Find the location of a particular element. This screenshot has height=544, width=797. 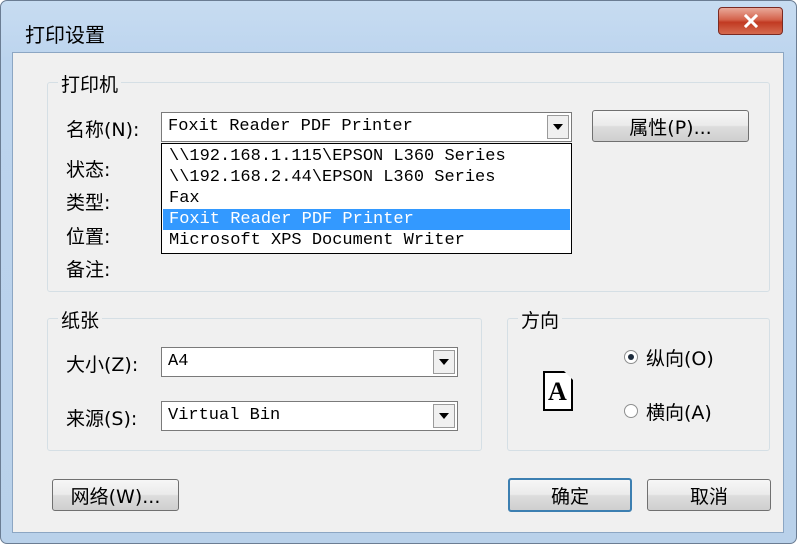

dropdown-option: Microsoft XPS Document Writer is located at coordinates (366, 240).